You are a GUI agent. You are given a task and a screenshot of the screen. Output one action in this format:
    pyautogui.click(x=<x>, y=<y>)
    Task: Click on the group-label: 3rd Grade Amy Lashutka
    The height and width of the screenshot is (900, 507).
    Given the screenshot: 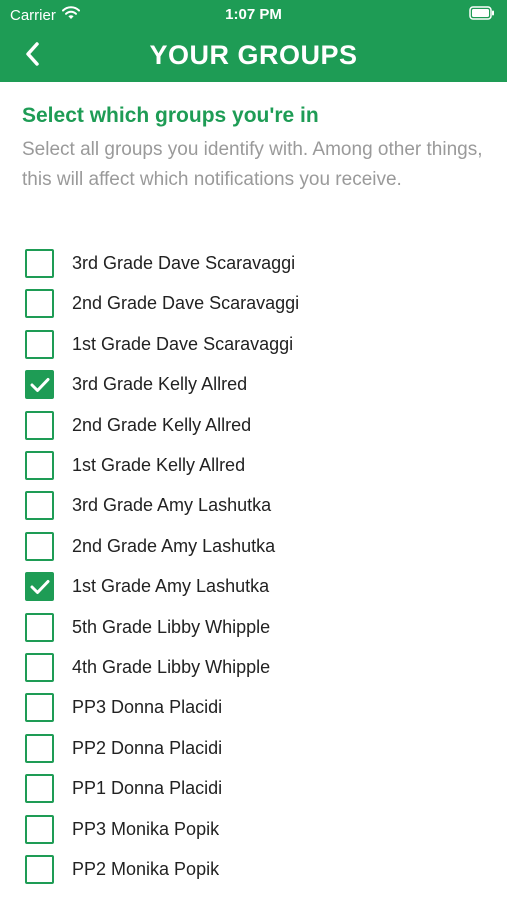 What is the action you would take?
    pyautogui.click(x=172, y=505)
    